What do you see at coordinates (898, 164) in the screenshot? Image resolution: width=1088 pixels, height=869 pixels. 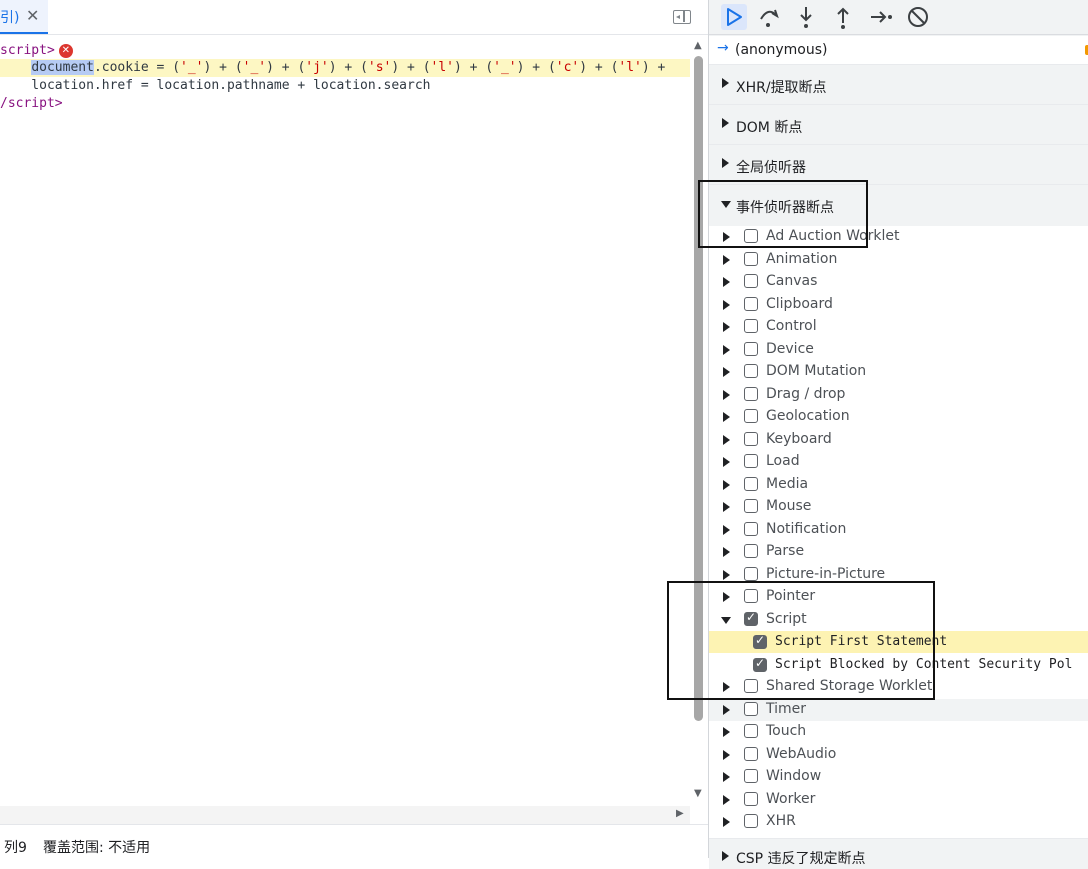 I see `section-global-listeners: 全局侦听器` at bounding box center [898, 164].